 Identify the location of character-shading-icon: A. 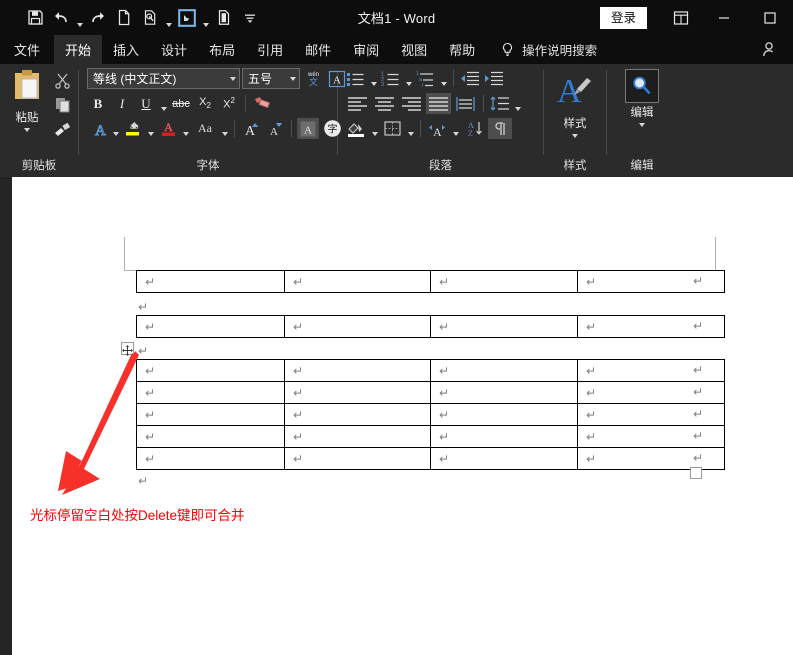
(308, 128).